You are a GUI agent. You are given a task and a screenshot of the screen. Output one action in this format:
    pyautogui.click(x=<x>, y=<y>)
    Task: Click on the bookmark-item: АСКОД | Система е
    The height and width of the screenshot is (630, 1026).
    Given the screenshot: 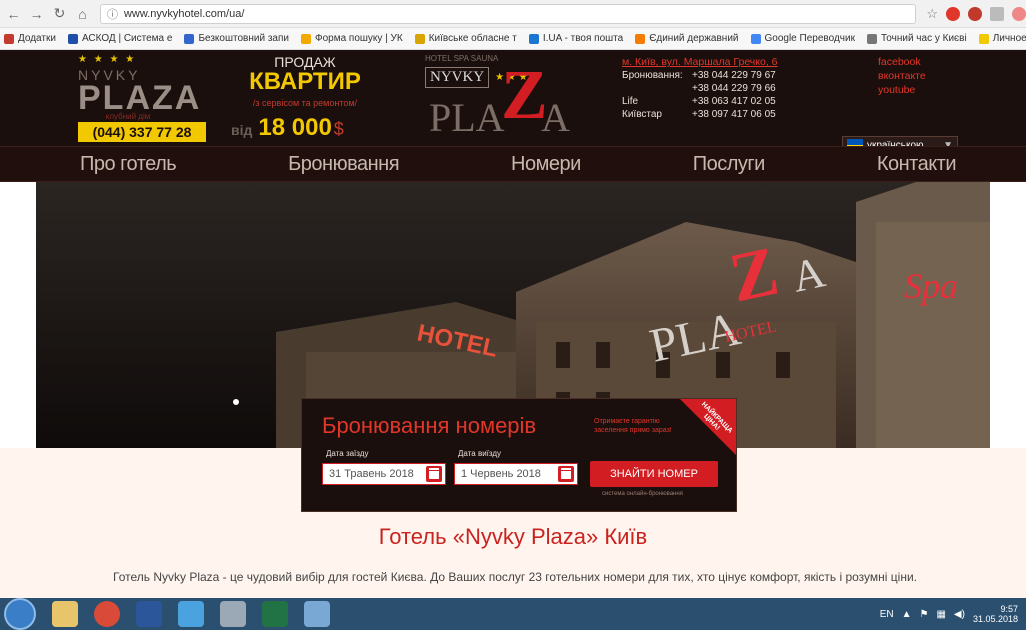 What is the action you would take?
    pyautogui.click(x=120, y=38)
    